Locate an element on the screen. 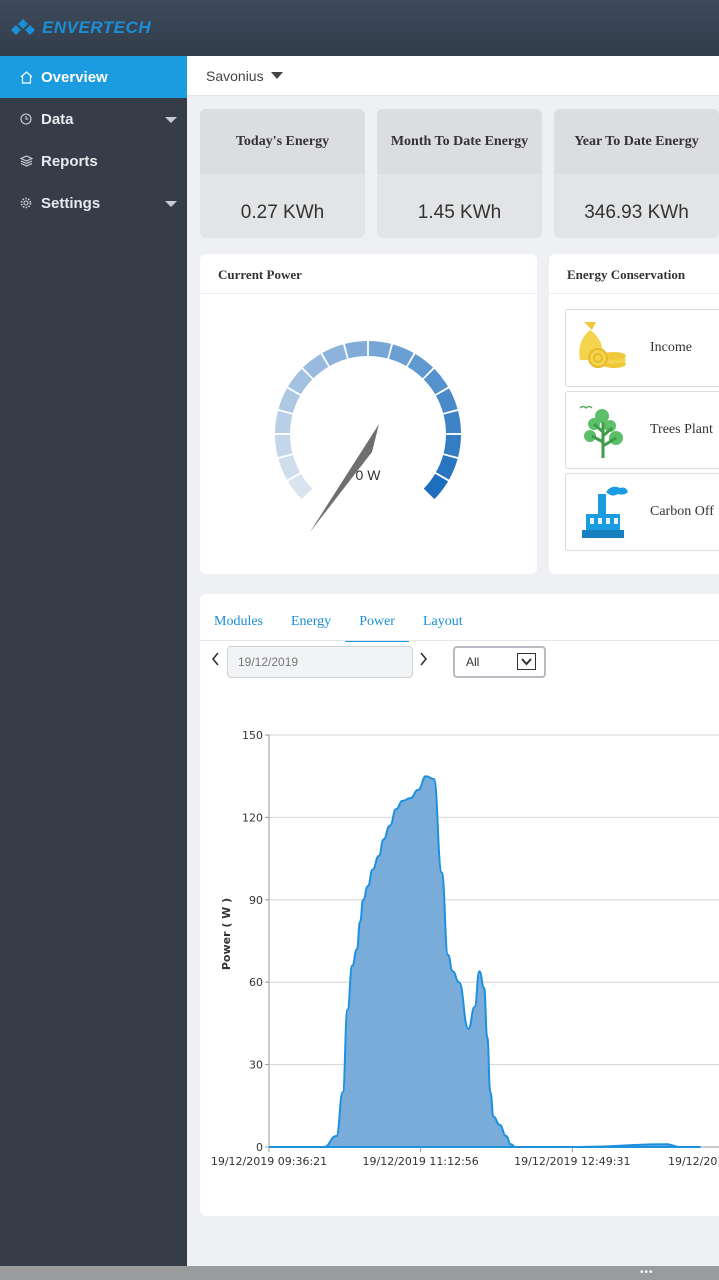 The width and height of the screenshot is (719, 1280). sidebar-item-settings: Settings is located at coordinates (93, 203).